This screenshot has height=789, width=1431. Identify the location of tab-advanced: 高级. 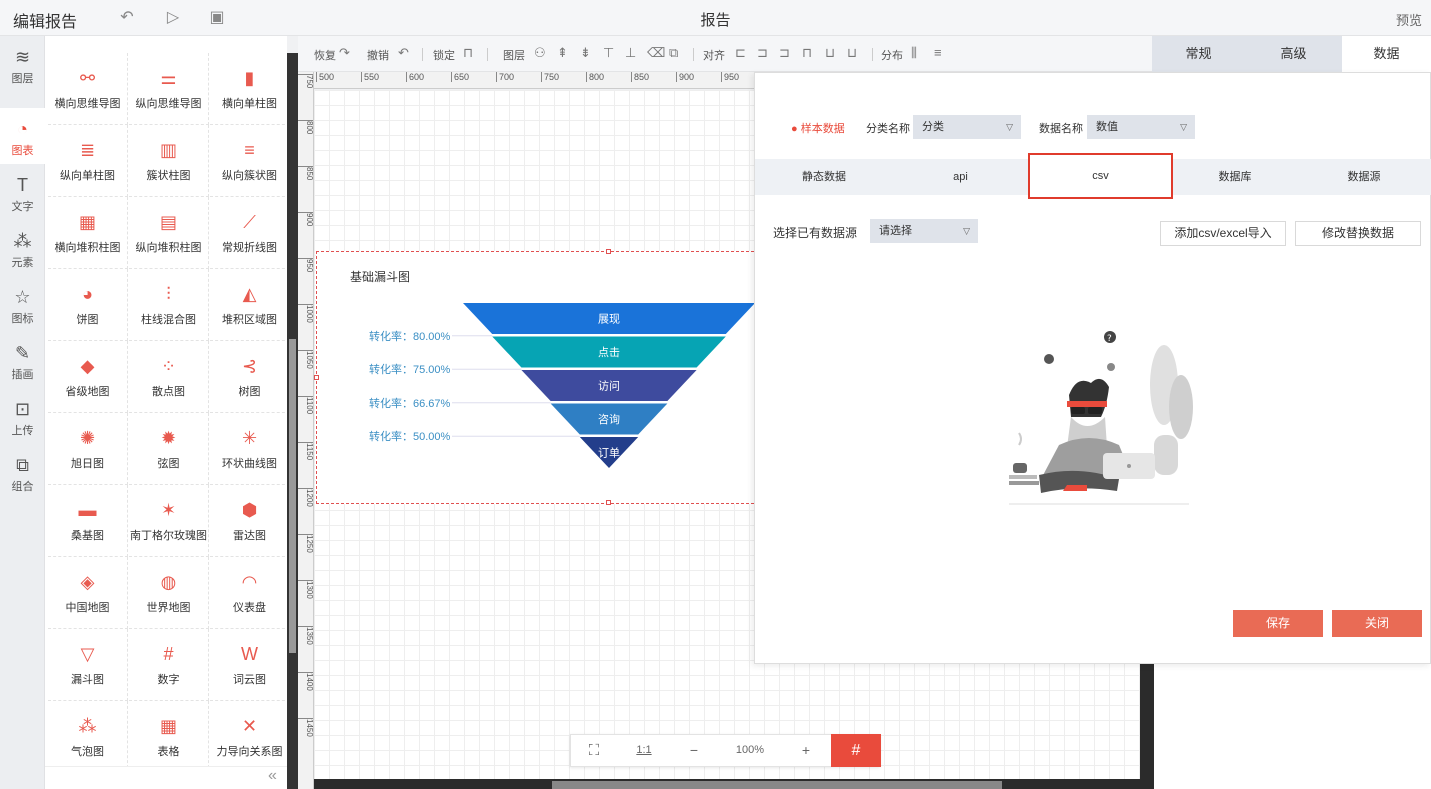
(1293, 54).